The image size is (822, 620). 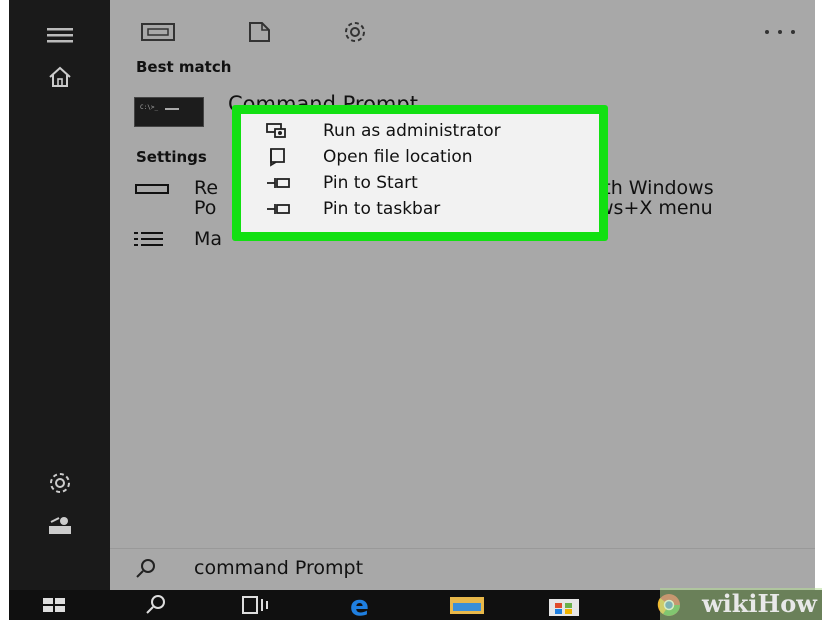 What do you see at coordinates (146, 569) in the screenshot?
I see `search-icon` at bounding box center [146, 569].